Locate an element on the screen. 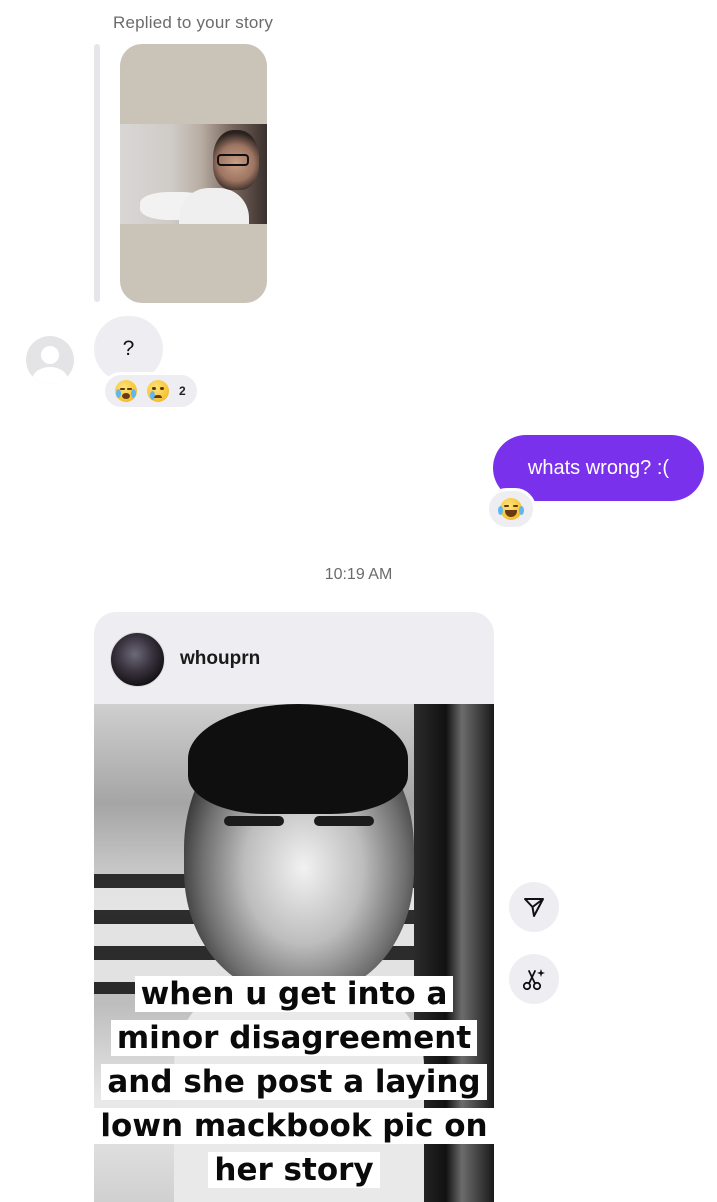 The height and width of the screenshot is (1202, 717). scissors-sparkle-icon is located at coordinates (533, 980).